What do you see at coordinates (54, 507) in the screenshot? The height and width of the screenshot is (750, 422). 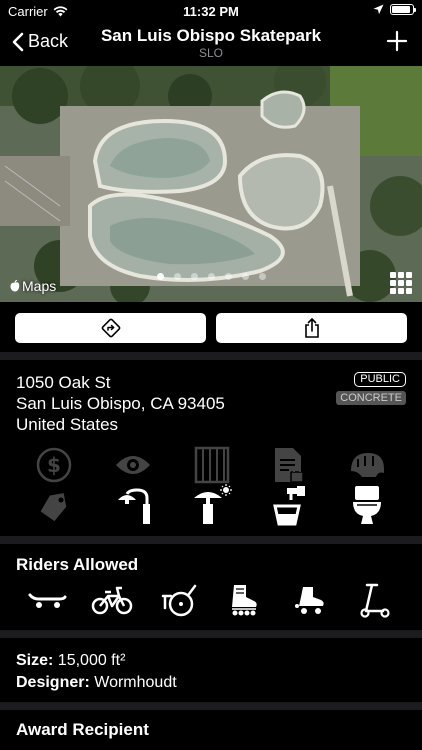 I see `price-tag-icon` at bounding box center [54, 507].